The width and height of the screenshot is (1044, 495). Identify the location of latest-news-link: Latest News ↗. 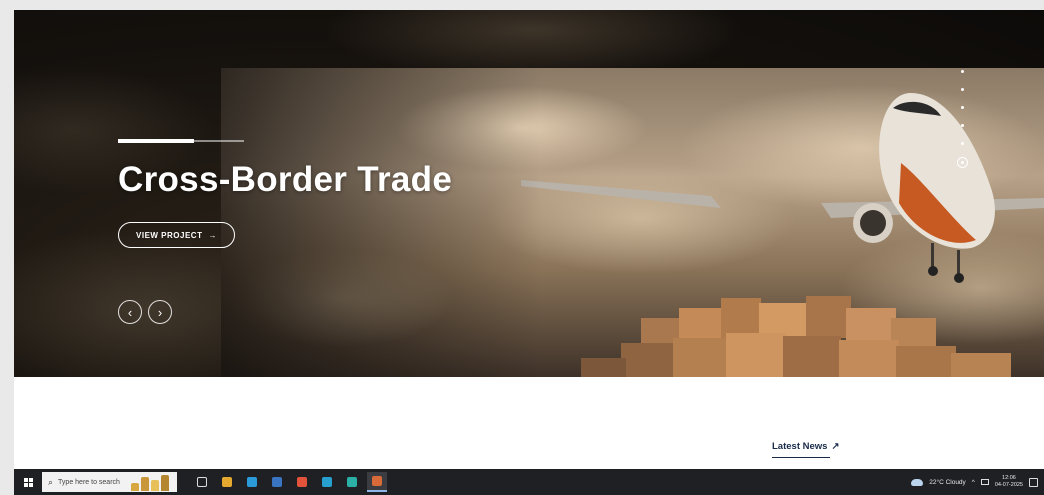
(805, 446).